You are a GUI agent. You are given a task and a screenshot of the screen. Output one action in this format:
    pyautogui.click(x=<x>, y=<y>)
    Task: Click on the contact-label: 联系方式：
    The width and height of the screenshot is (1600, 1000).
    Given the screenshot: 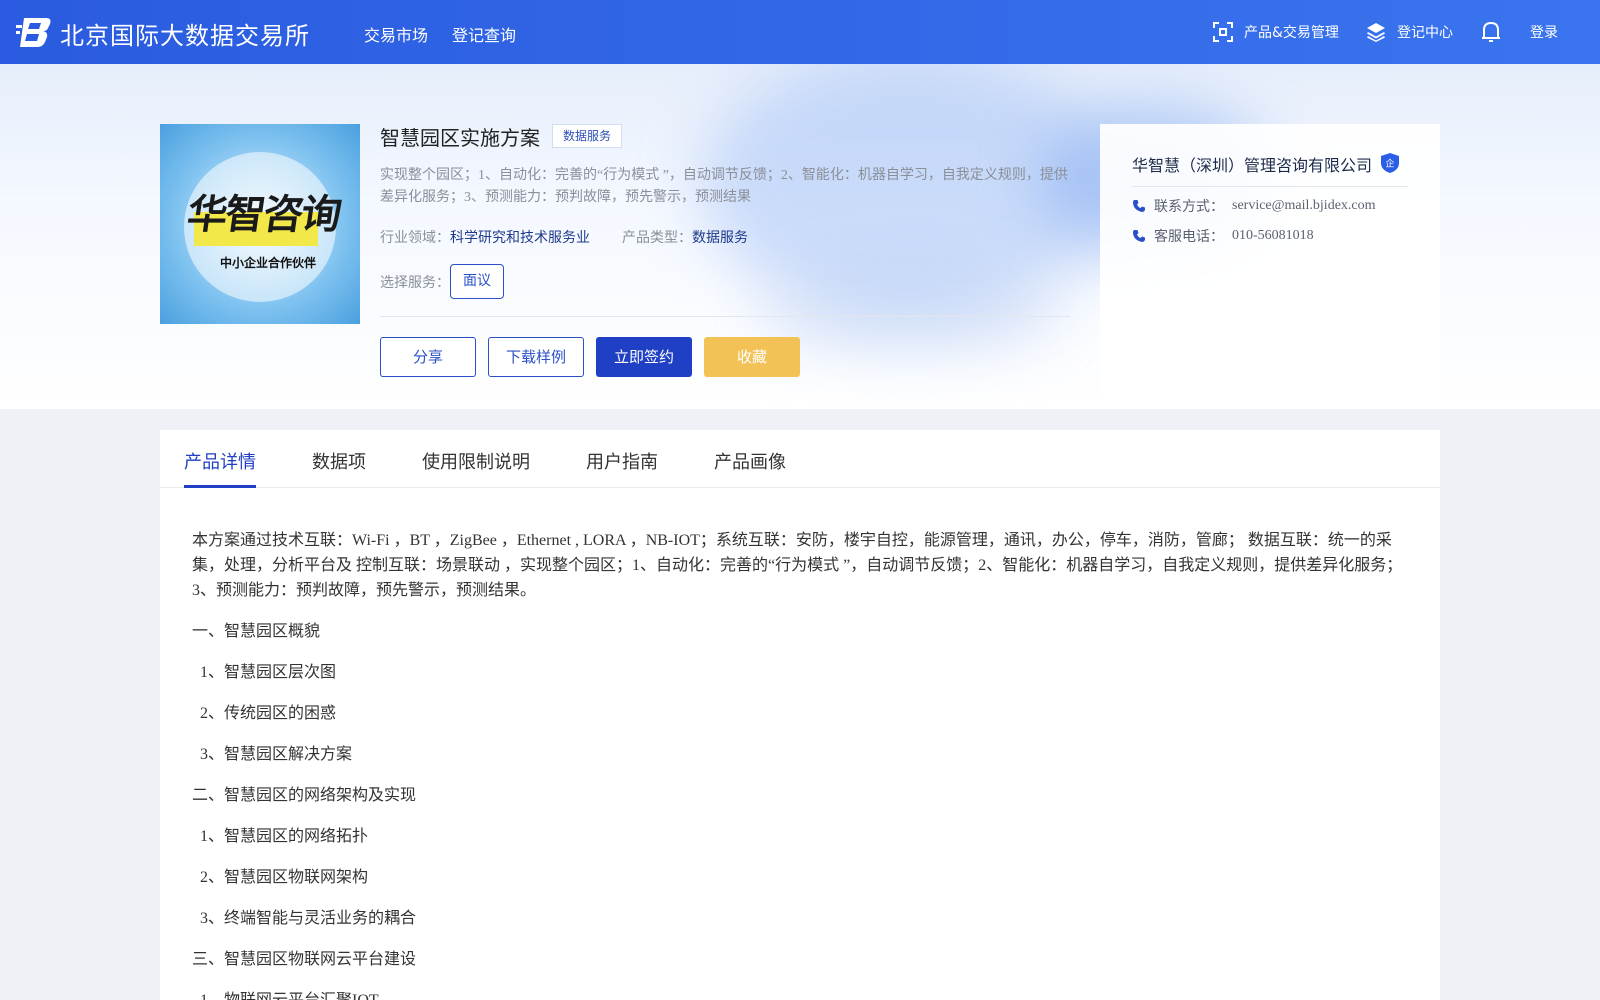 What is the action you would take?
    pyautogui.click(x=1189, y=207)
    